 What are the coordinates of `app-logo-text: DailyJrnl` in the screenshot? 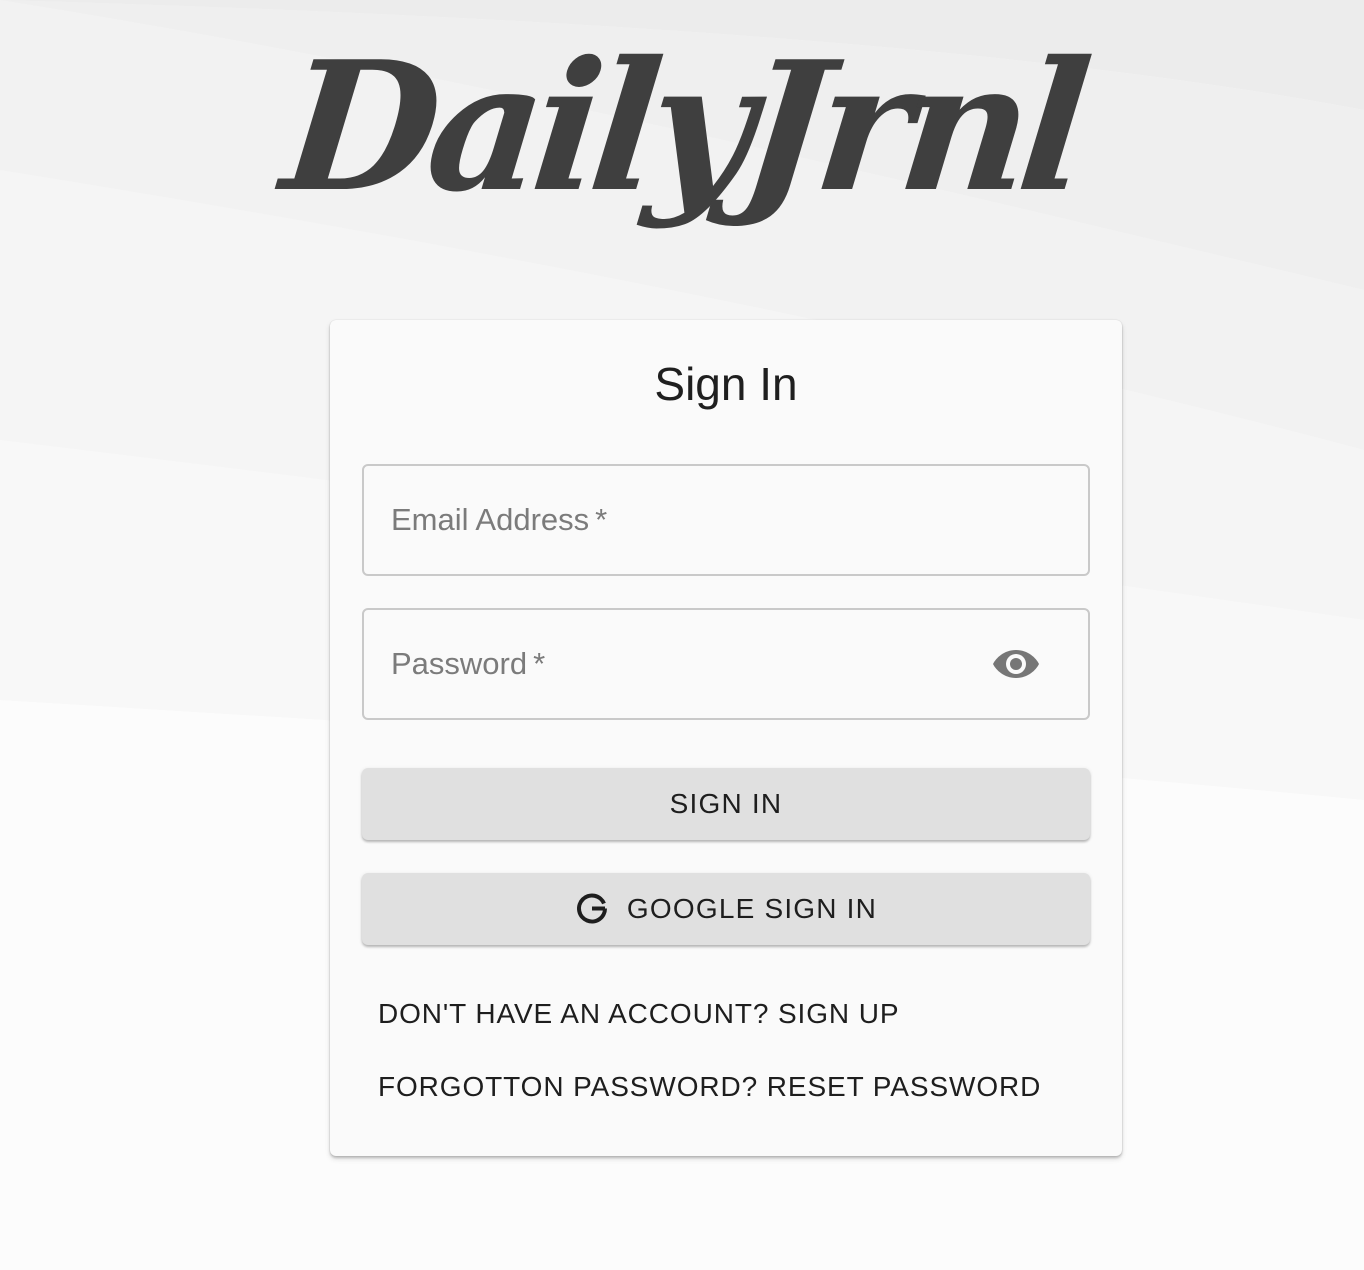 It's located at (682, 126).